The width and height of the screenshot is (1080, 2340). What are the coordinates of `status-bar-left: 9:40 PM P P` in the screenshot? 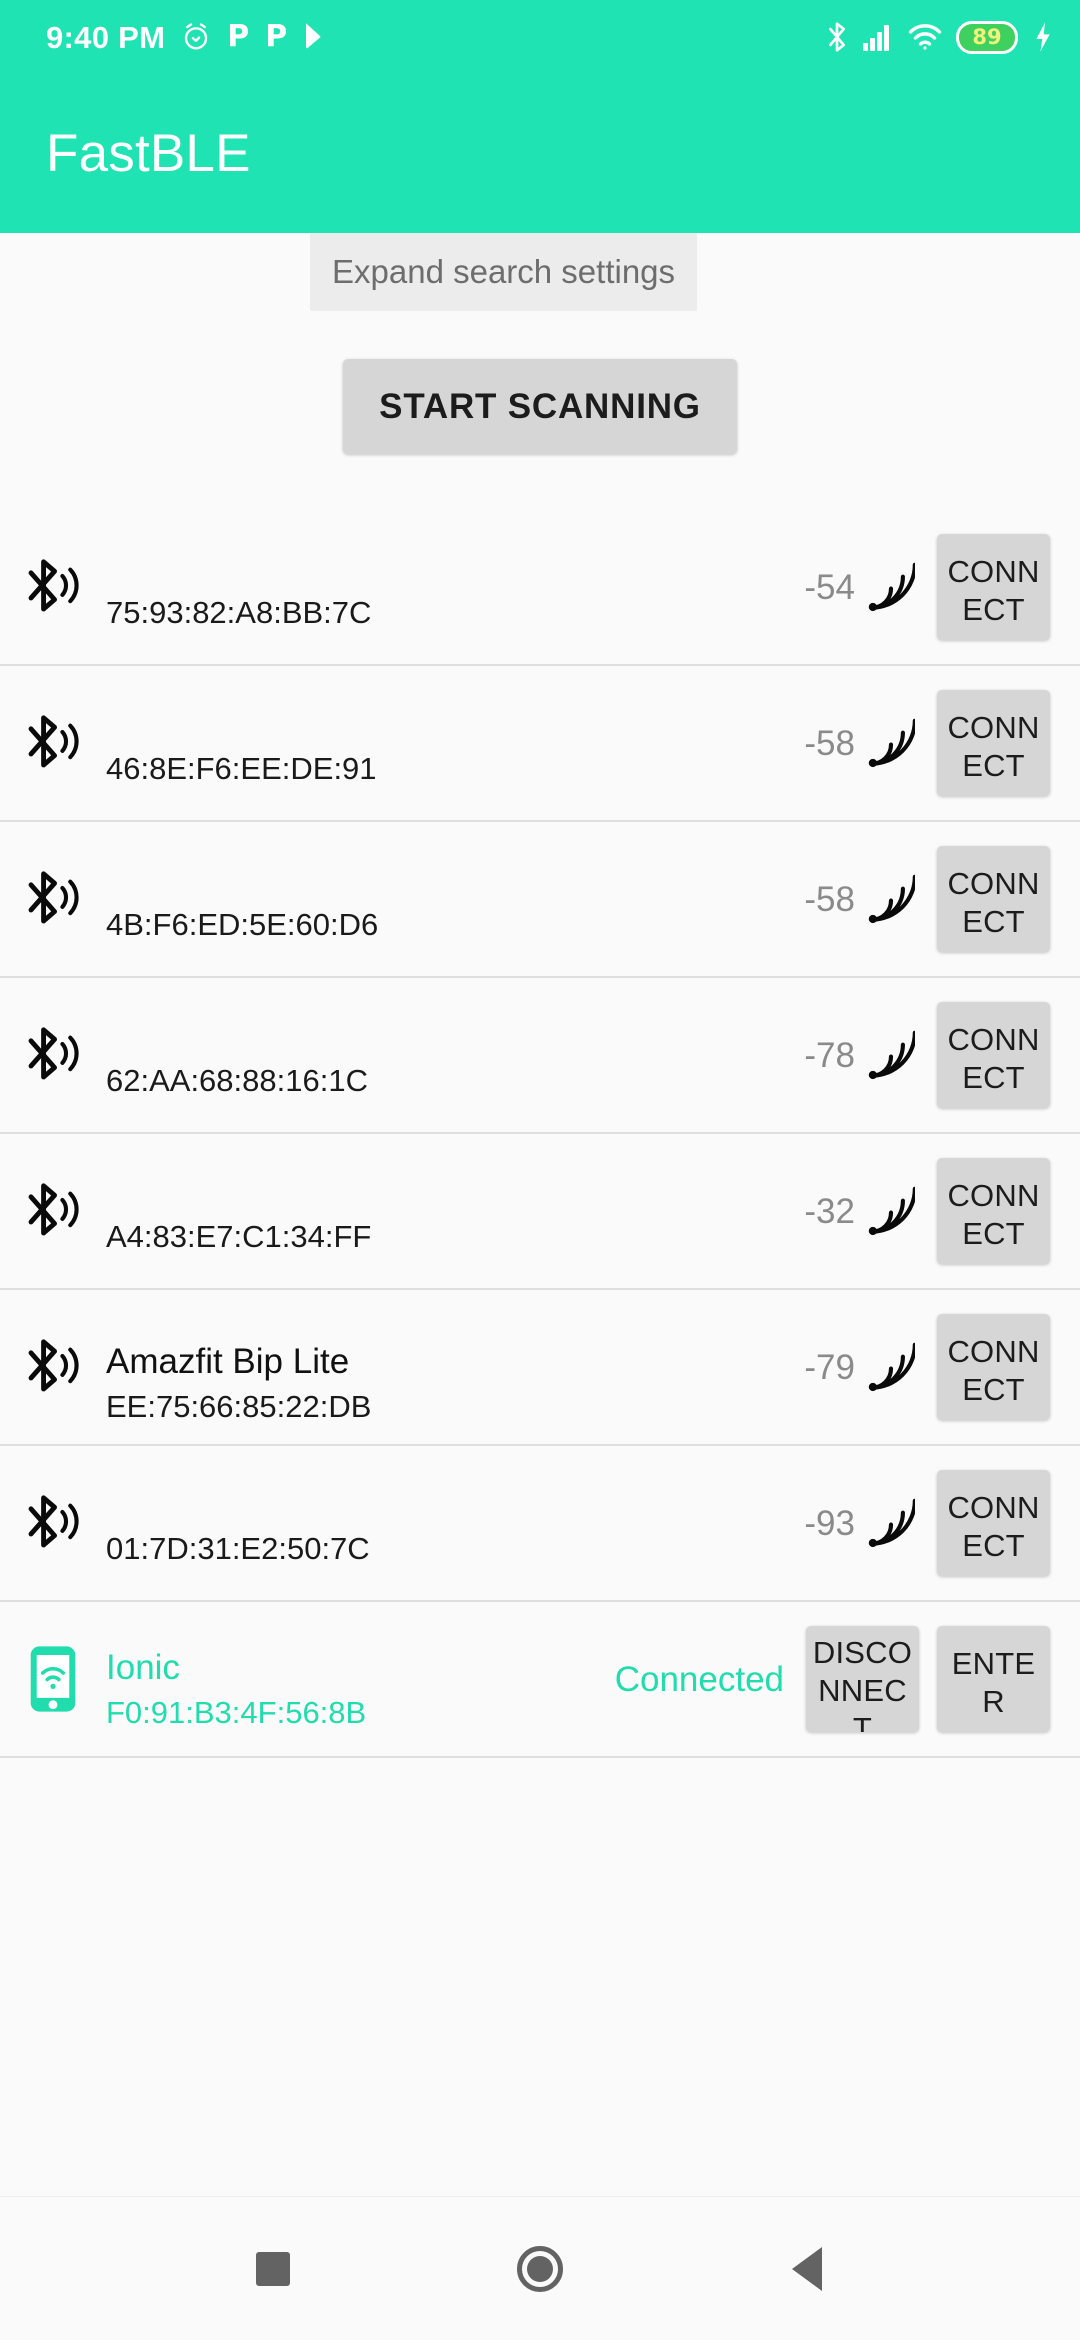 It's located at (187, 37).